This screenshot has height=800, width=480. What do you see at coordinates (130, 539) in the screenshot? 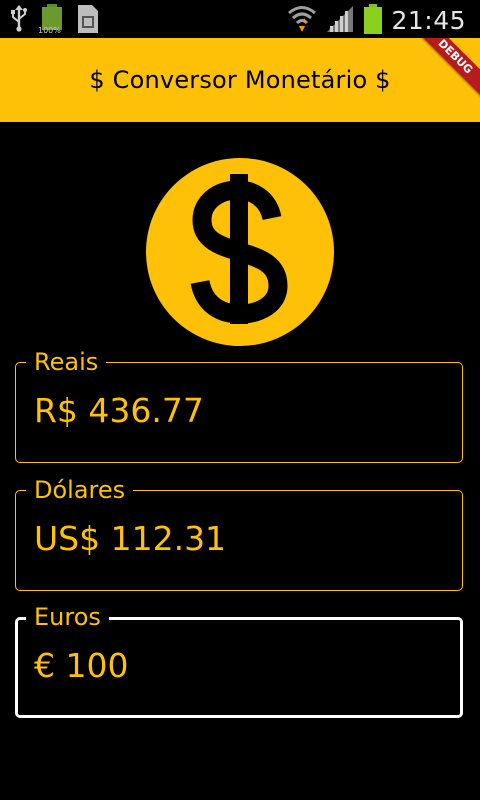
I see `dolares-field-value: US$ 112.31` at bounding box center [130, 539].